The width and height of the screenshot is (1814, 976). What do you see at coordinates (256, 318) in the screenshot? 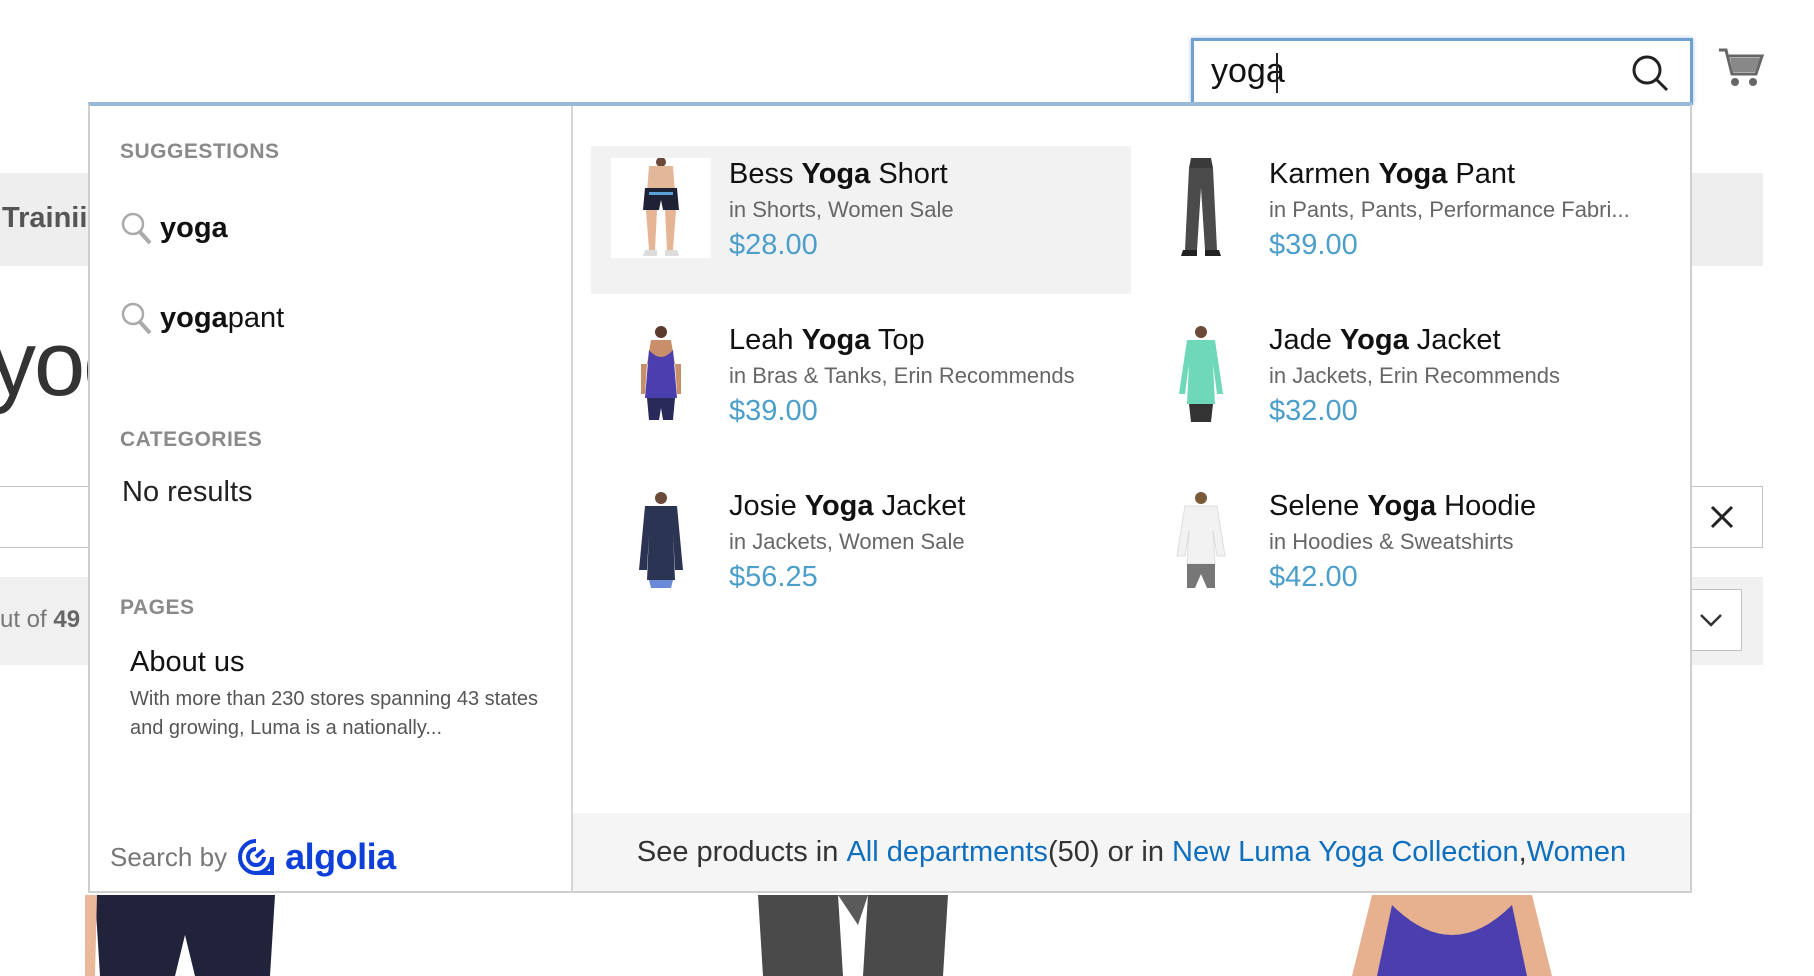
I see `suggestion-rest: pant` at bounding box center [256, 318].